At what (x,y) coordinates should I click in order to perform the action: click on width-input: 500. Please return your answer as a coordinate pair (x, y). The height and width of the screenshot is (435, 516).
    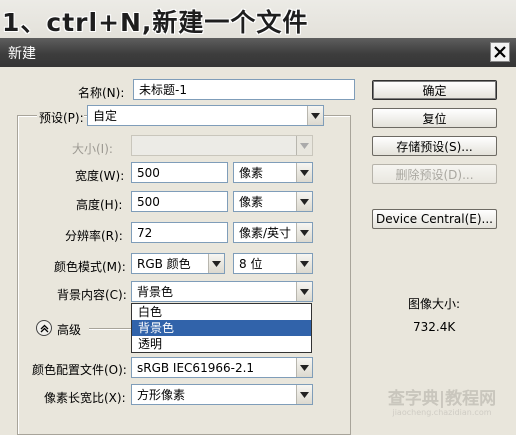
    Looking at the image, I should click on (179, 172).